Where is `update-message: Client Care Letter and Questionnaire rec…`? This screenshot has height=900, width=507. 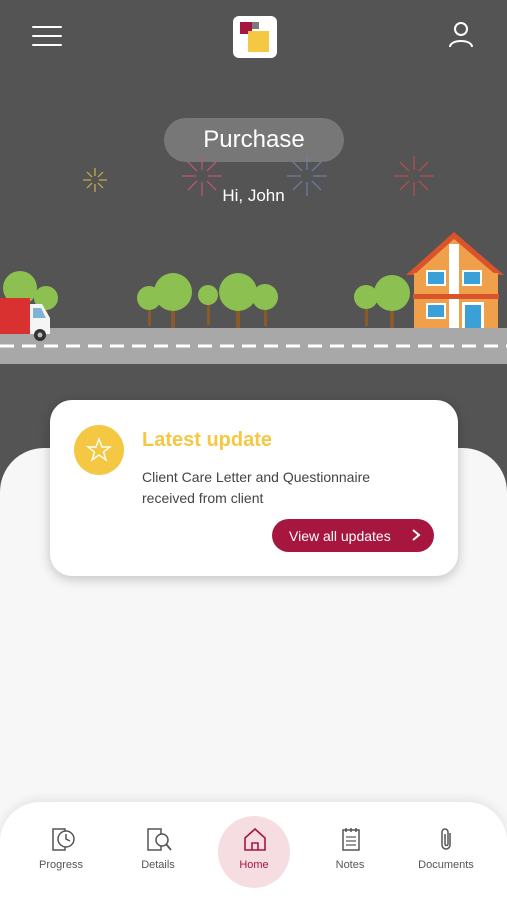
update-message: Client Care Letter and Questionnaire rec… is located at coordinates (256, 487).